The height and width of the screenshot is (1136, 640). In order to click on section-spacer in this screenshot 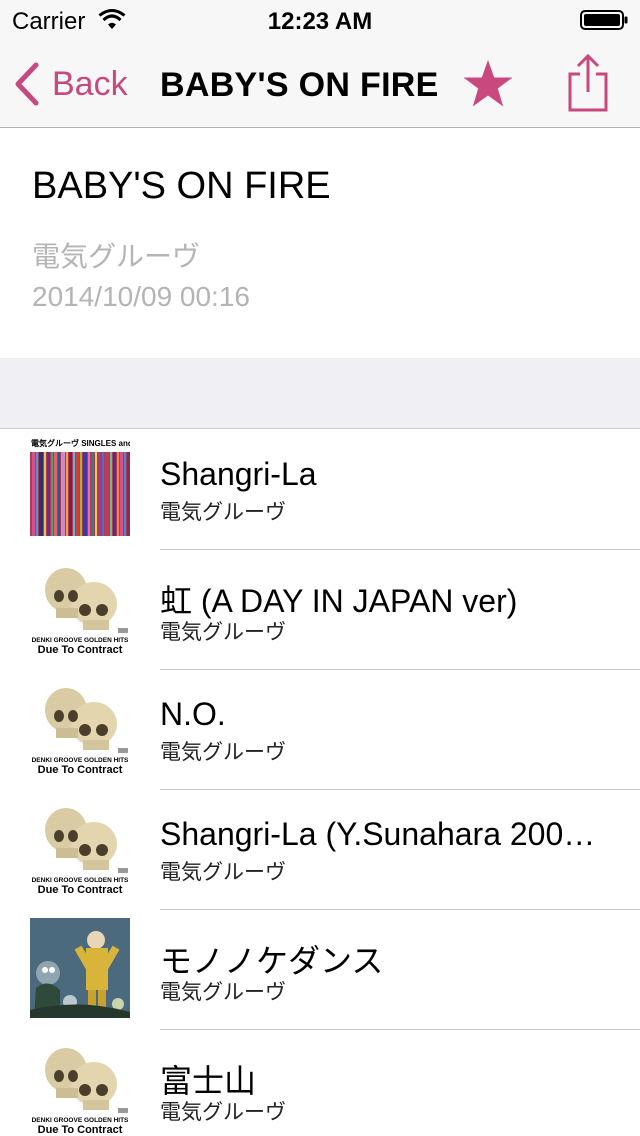, I will do `click(320, 393)`.